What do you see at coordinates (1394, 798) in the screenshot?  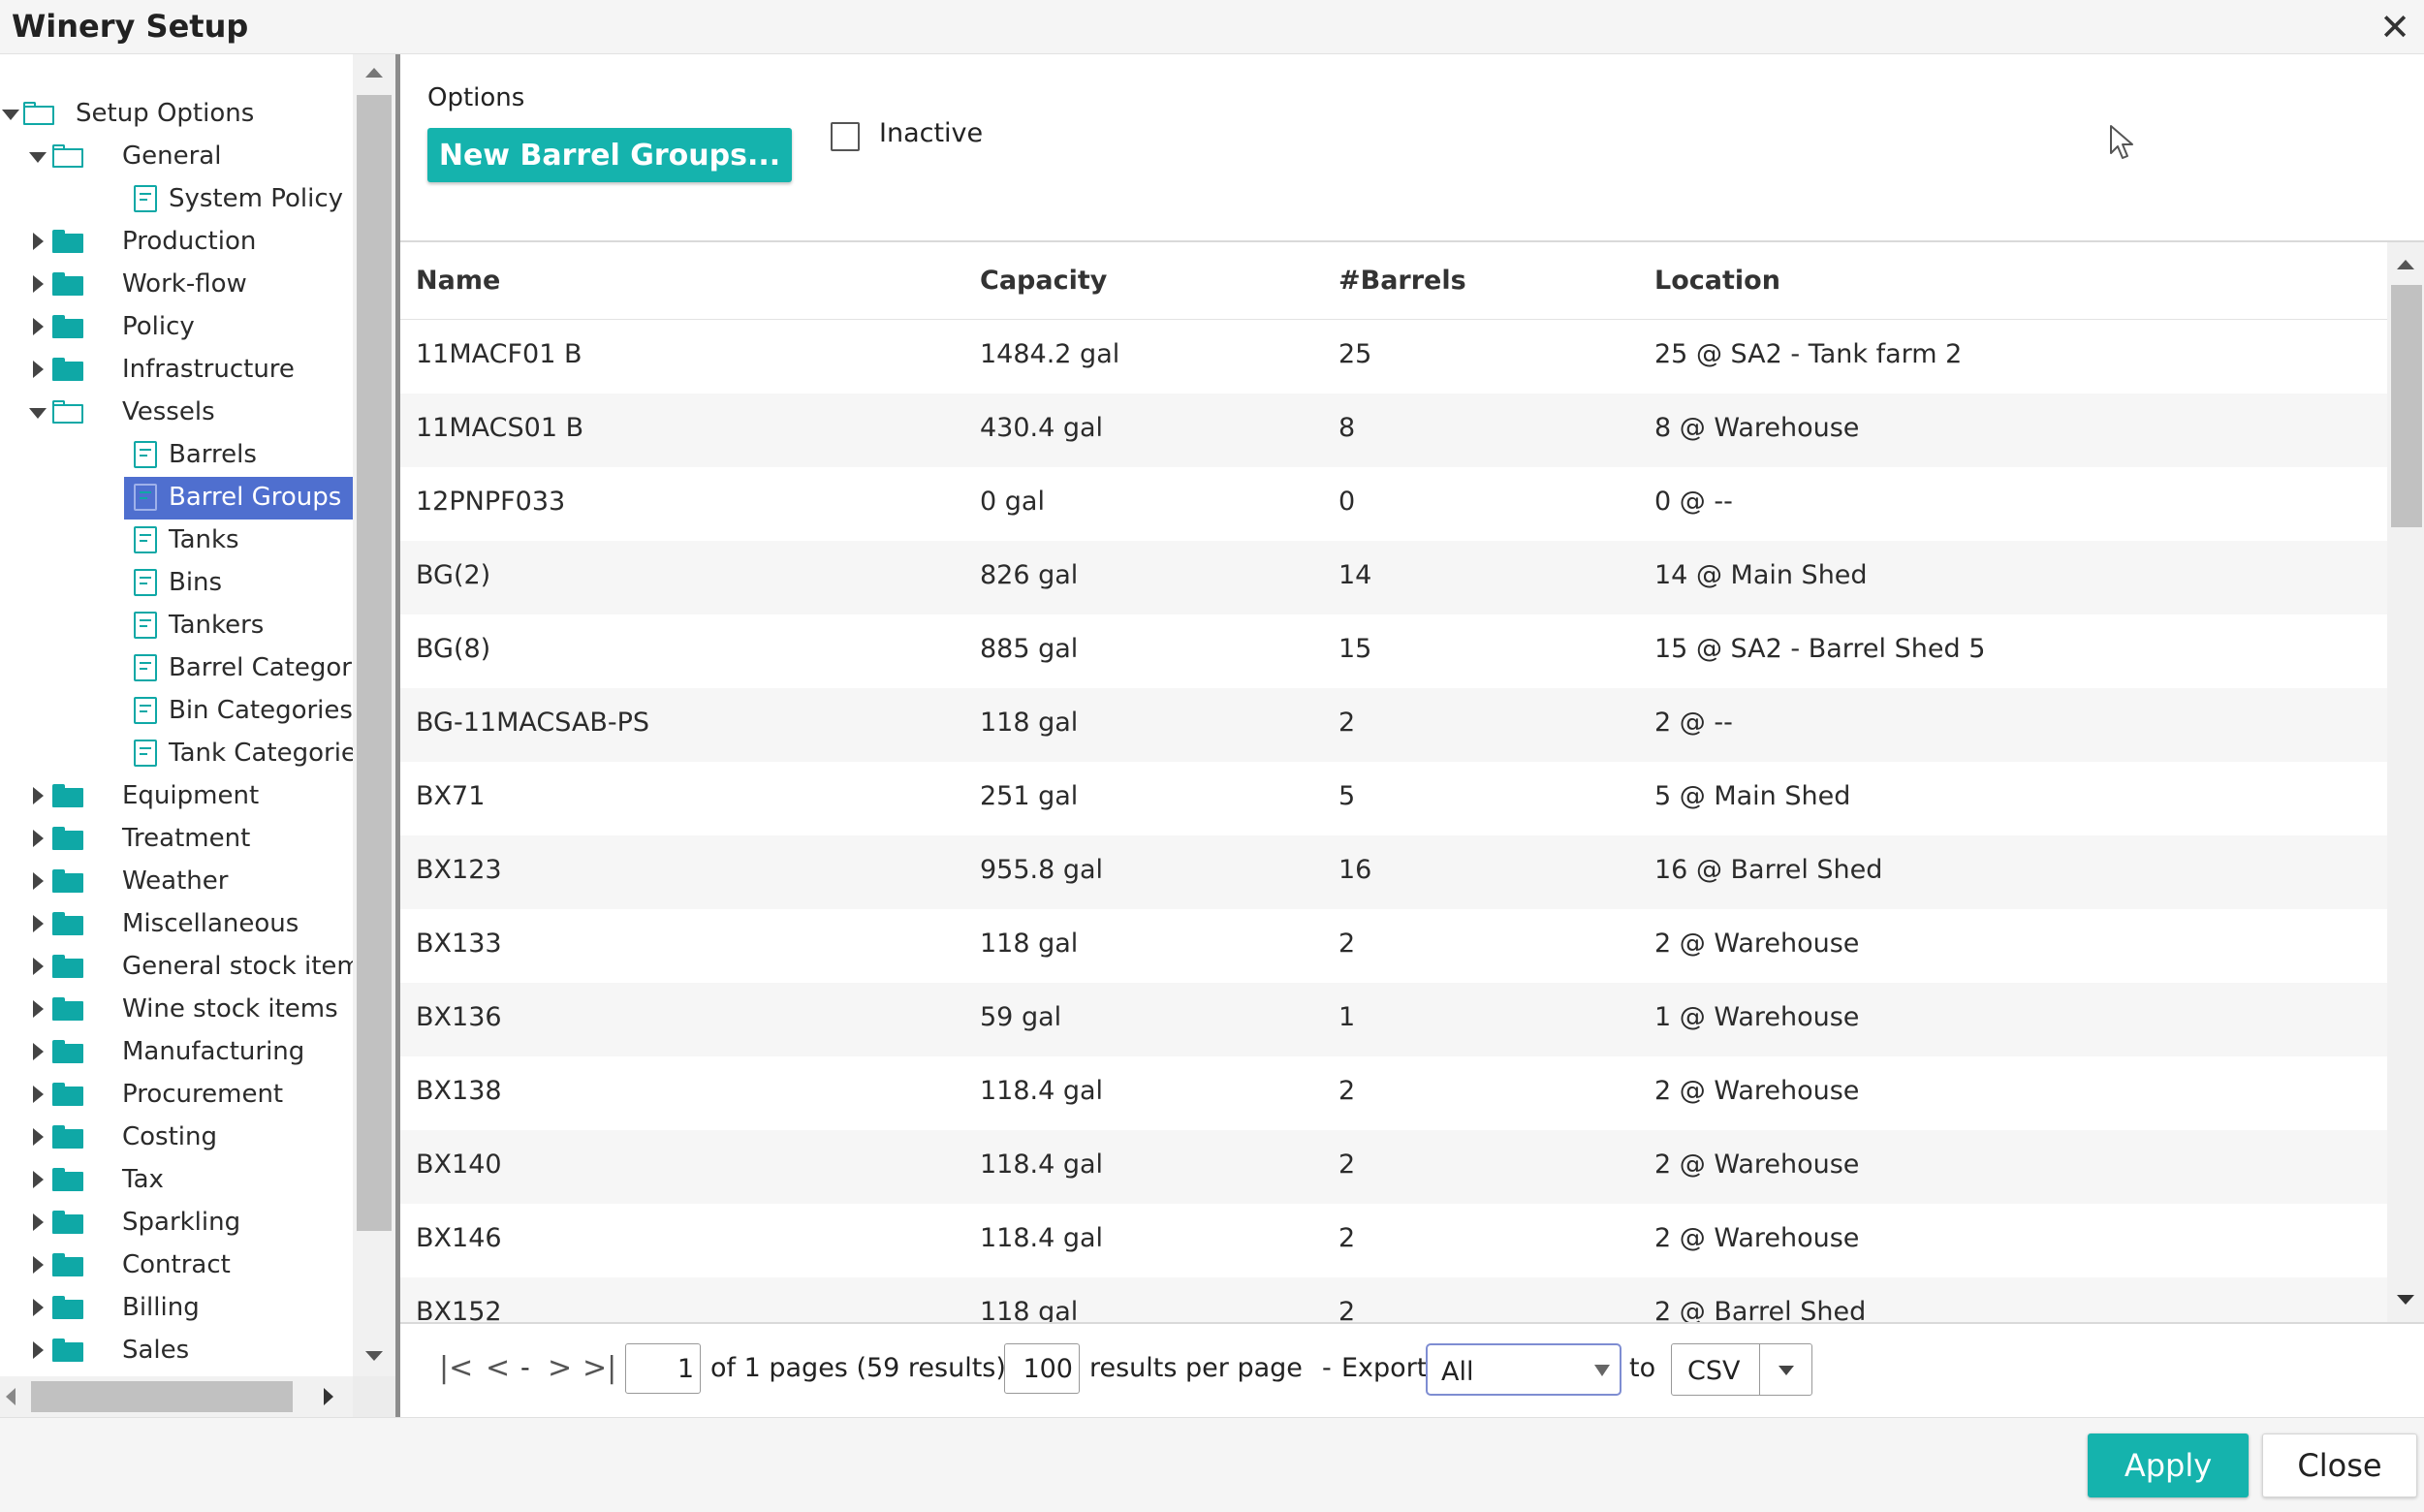 I see `table-row: BX71 251 gal 5 5 @ Main Shed` at bounding box center [1394, 798].